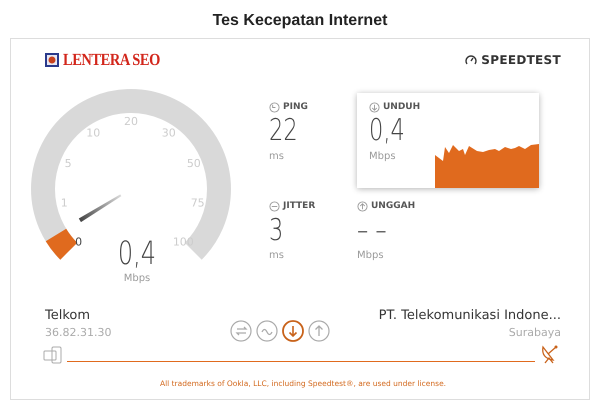  What do you see at coordinates (137, 253) in the screenshot?
I see `speed-reading: 0,4` at bounding box center [137, 253].